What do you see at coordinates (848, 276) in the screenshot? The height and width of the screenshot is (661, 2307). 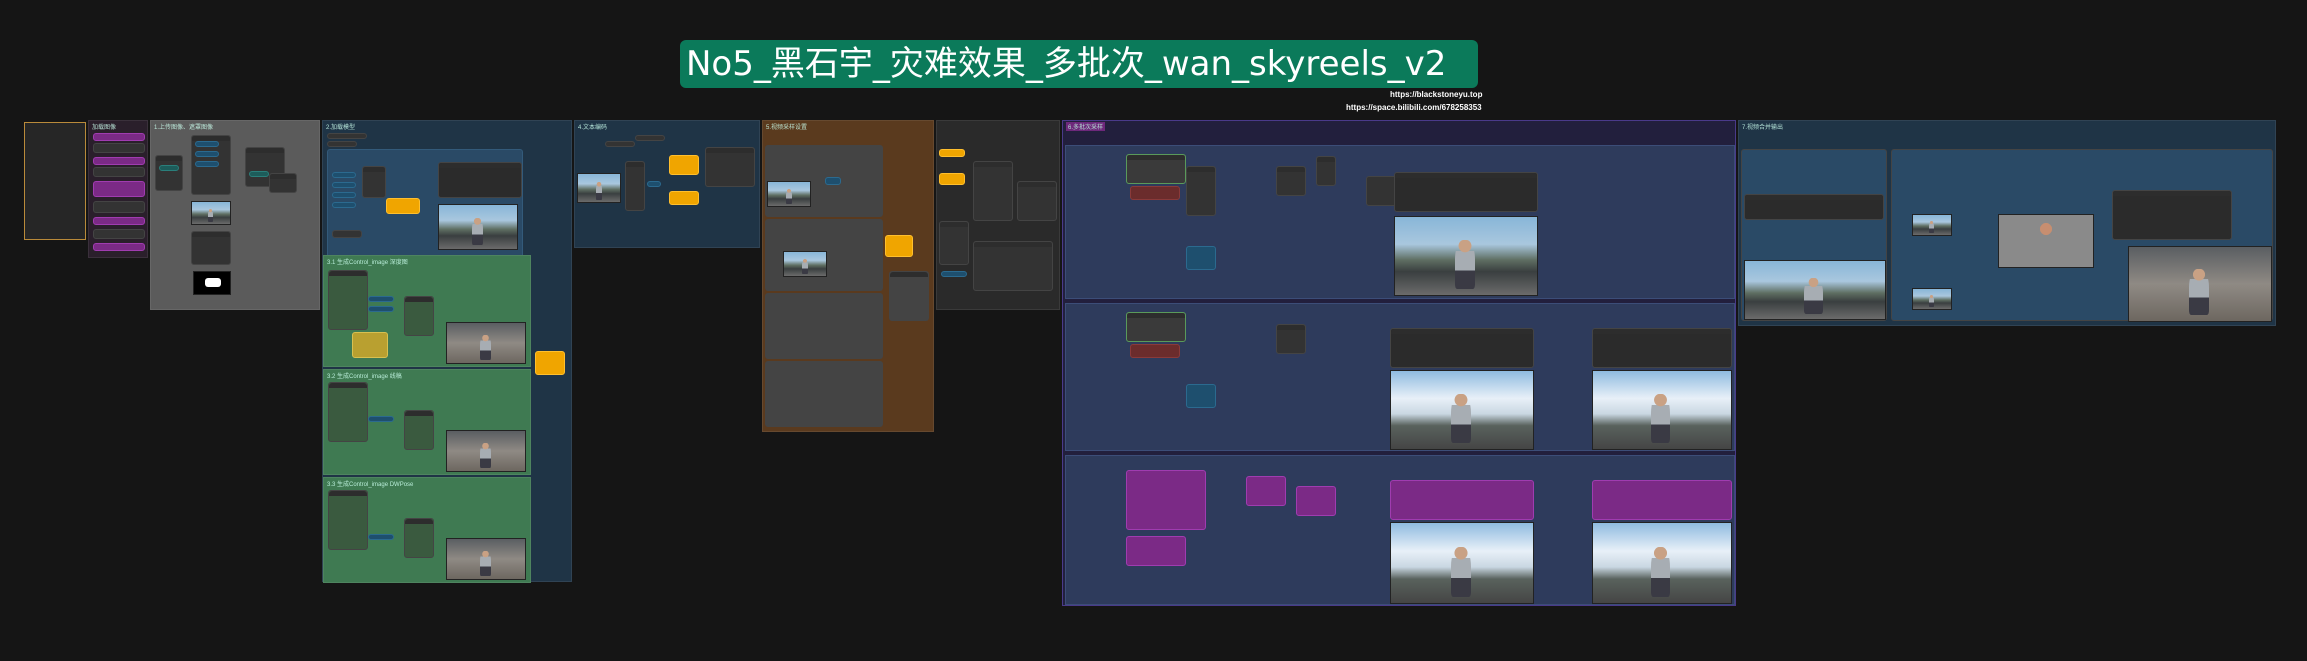 I see `group-video-sampling: 5.视频采样设置` at bounding box center [848, 276].